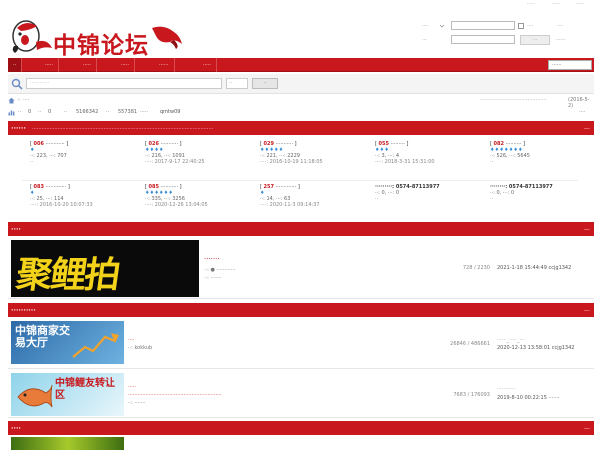  I want to click on grid-divider, so click(300, 180).